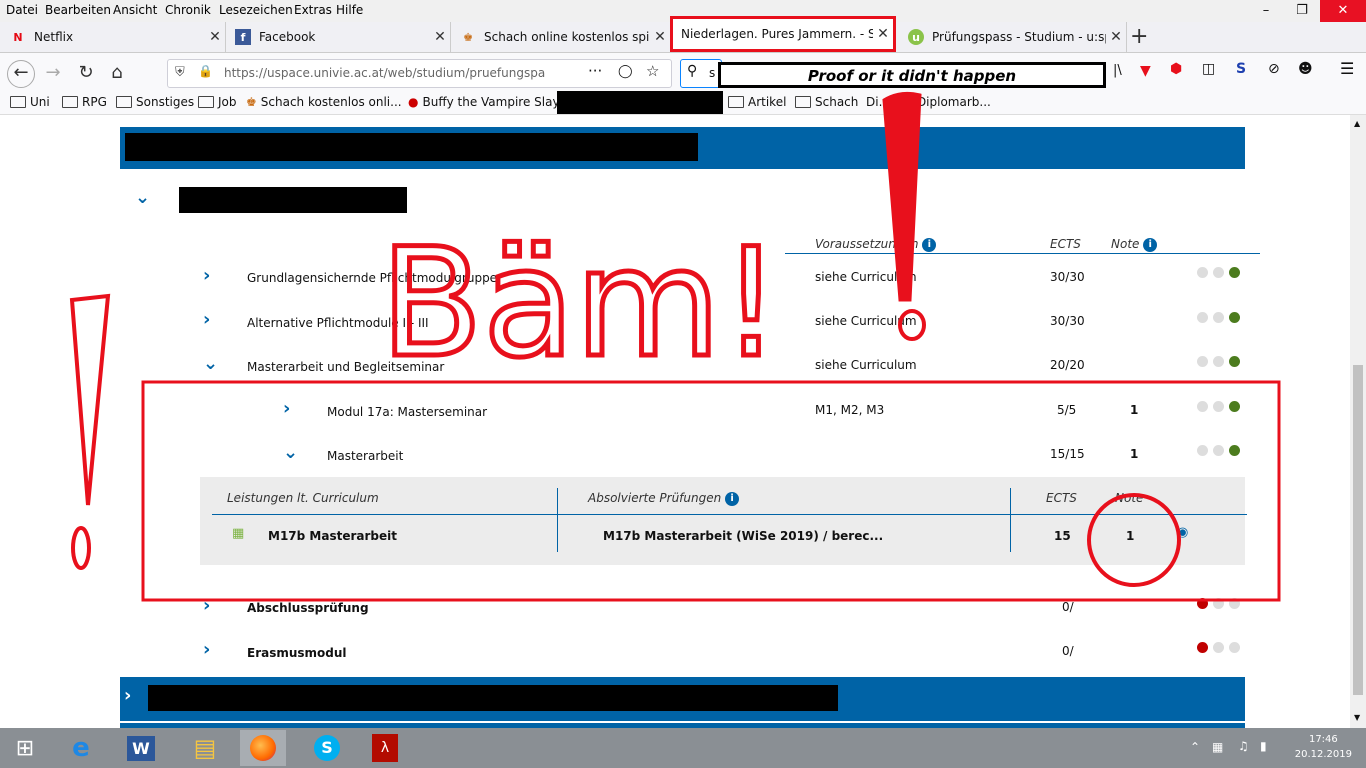 The width and height of the screenshot is (1366, 768). Describe the element at coordinates (263, 748) in the screenshot. I see `firefox-icon` at that location.